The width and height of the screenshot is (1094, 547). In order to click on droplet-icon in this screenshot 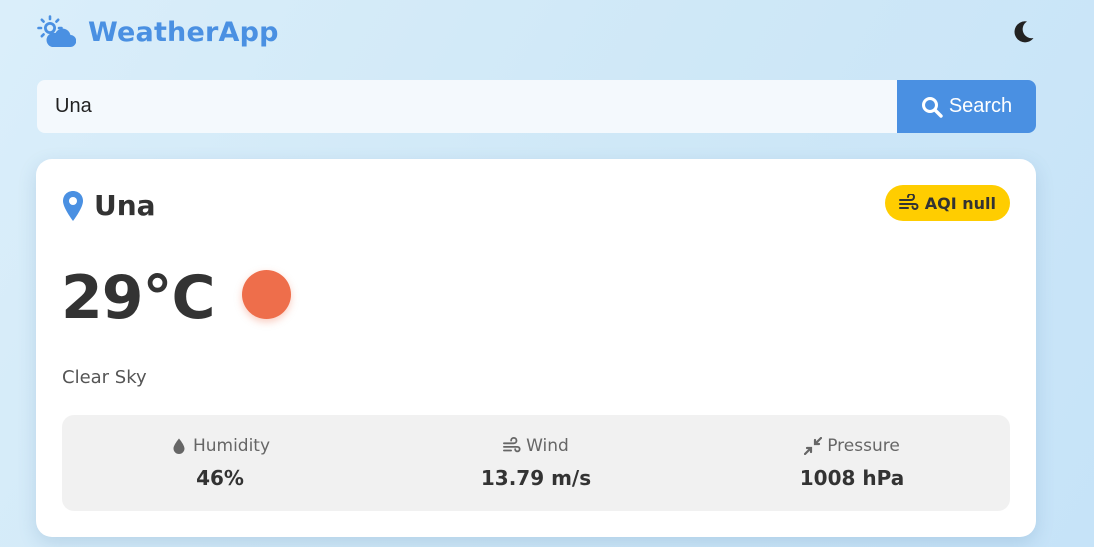, I will do `click(179, 446)`.